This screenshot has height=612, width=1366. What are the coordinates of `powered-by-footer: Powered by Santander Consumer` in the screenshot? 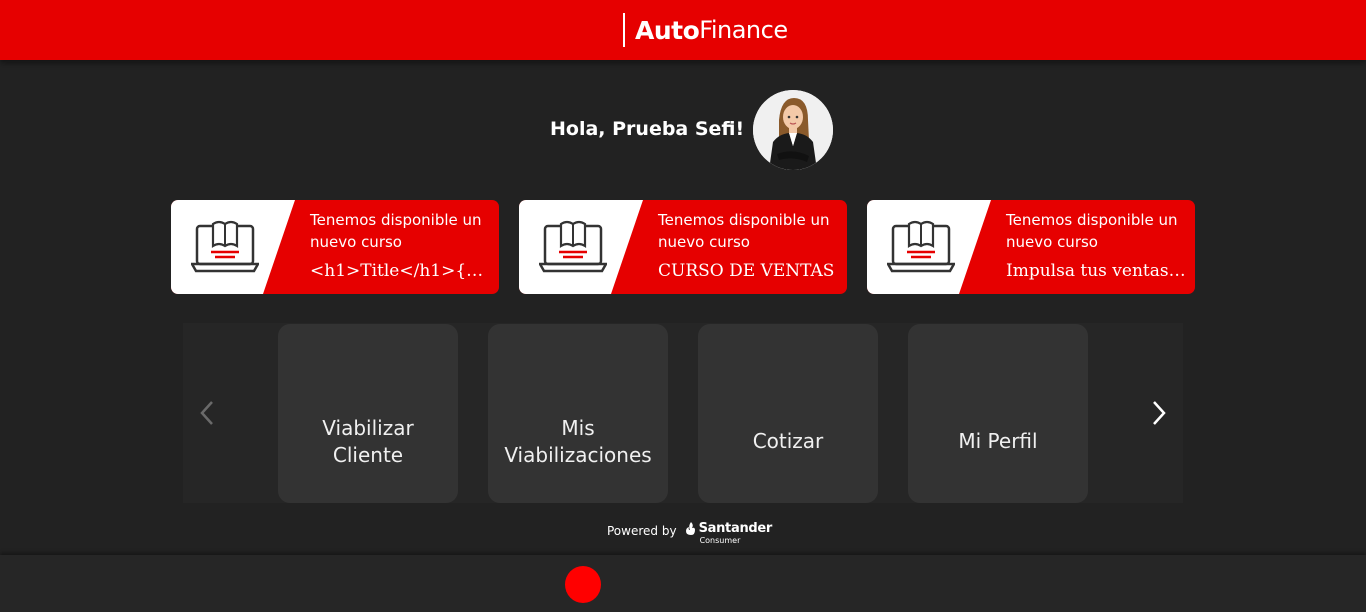 It's located at (689, 534).